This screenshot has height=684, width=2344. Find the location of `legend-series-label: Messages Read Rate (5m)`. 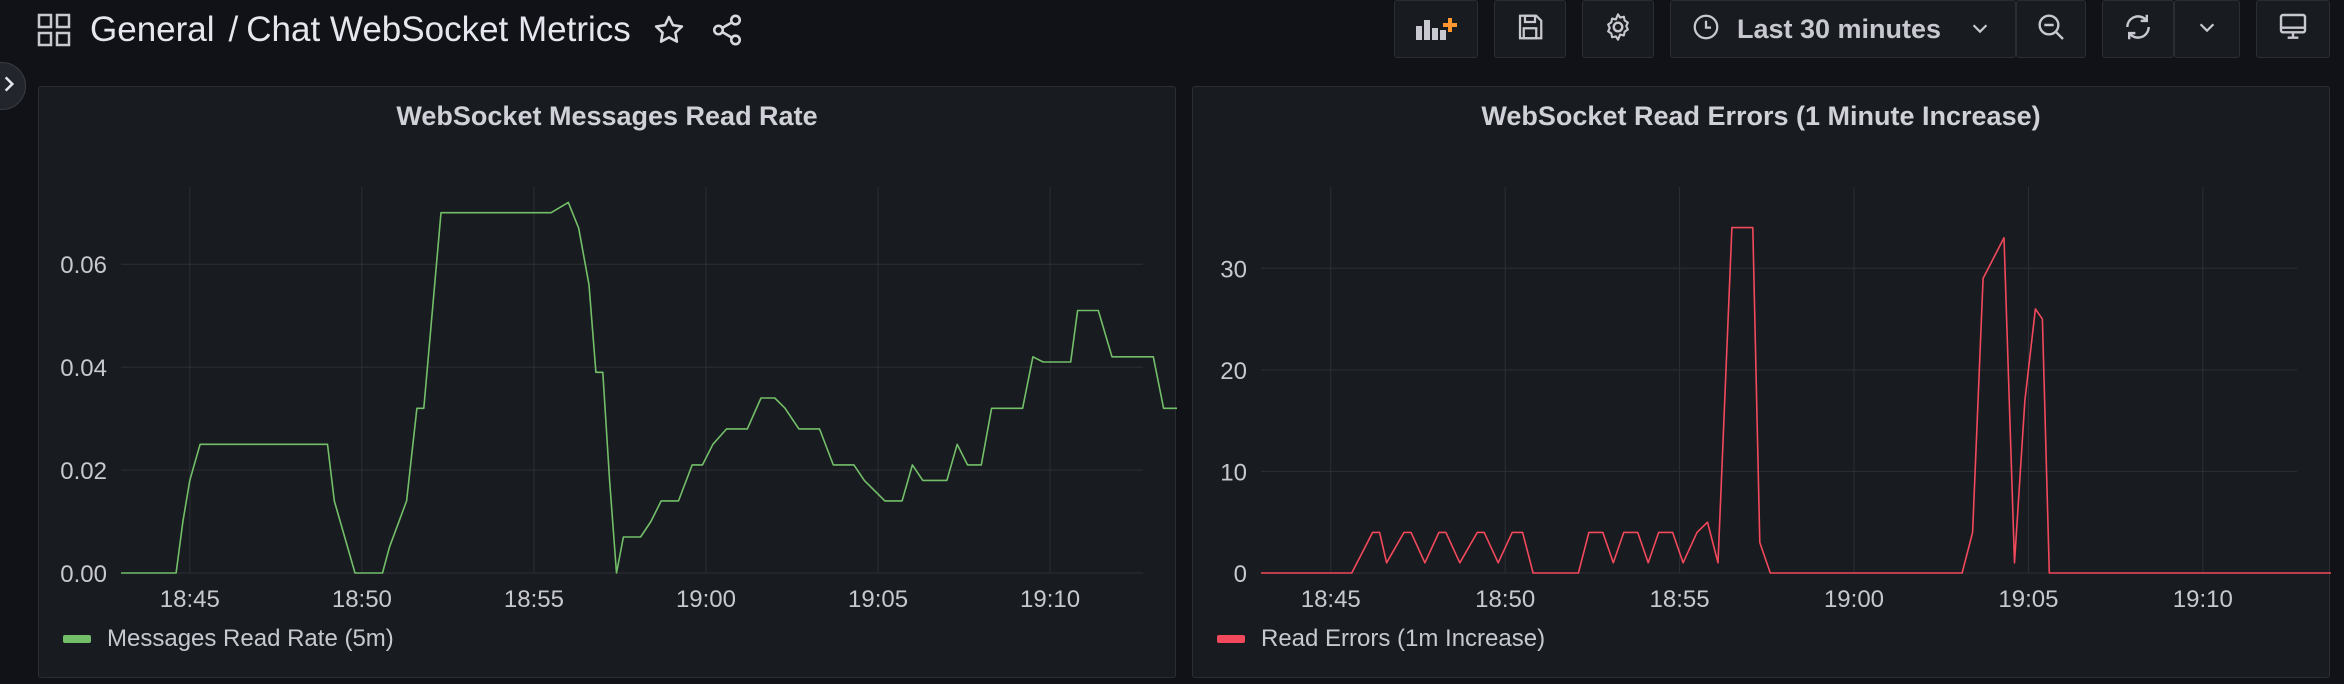

legend-series-label: Messages Read Rate (5m) is located at coordinates (250, 639).